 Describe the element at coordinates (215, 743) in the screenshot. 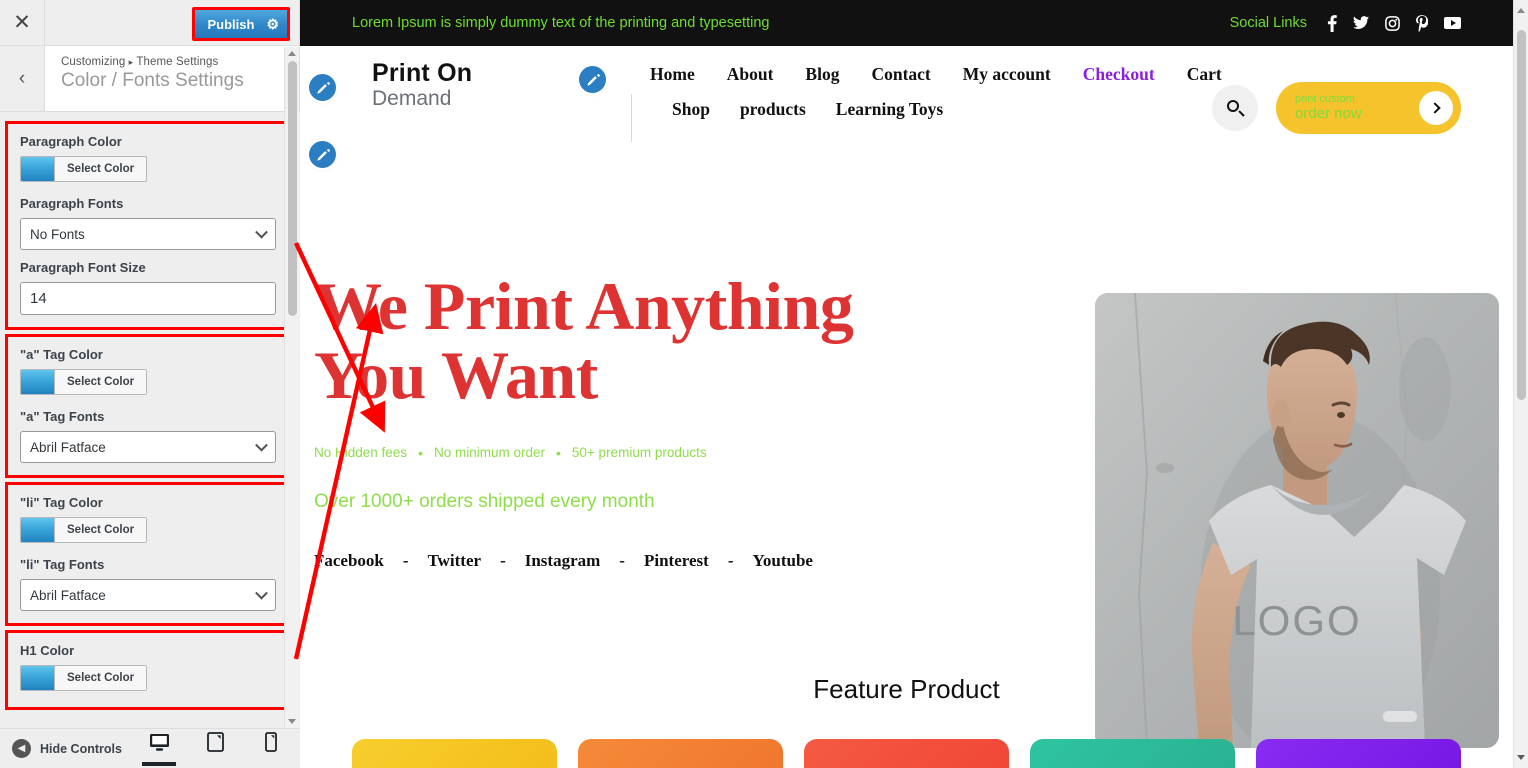

I see `tablet-icon` at that location.